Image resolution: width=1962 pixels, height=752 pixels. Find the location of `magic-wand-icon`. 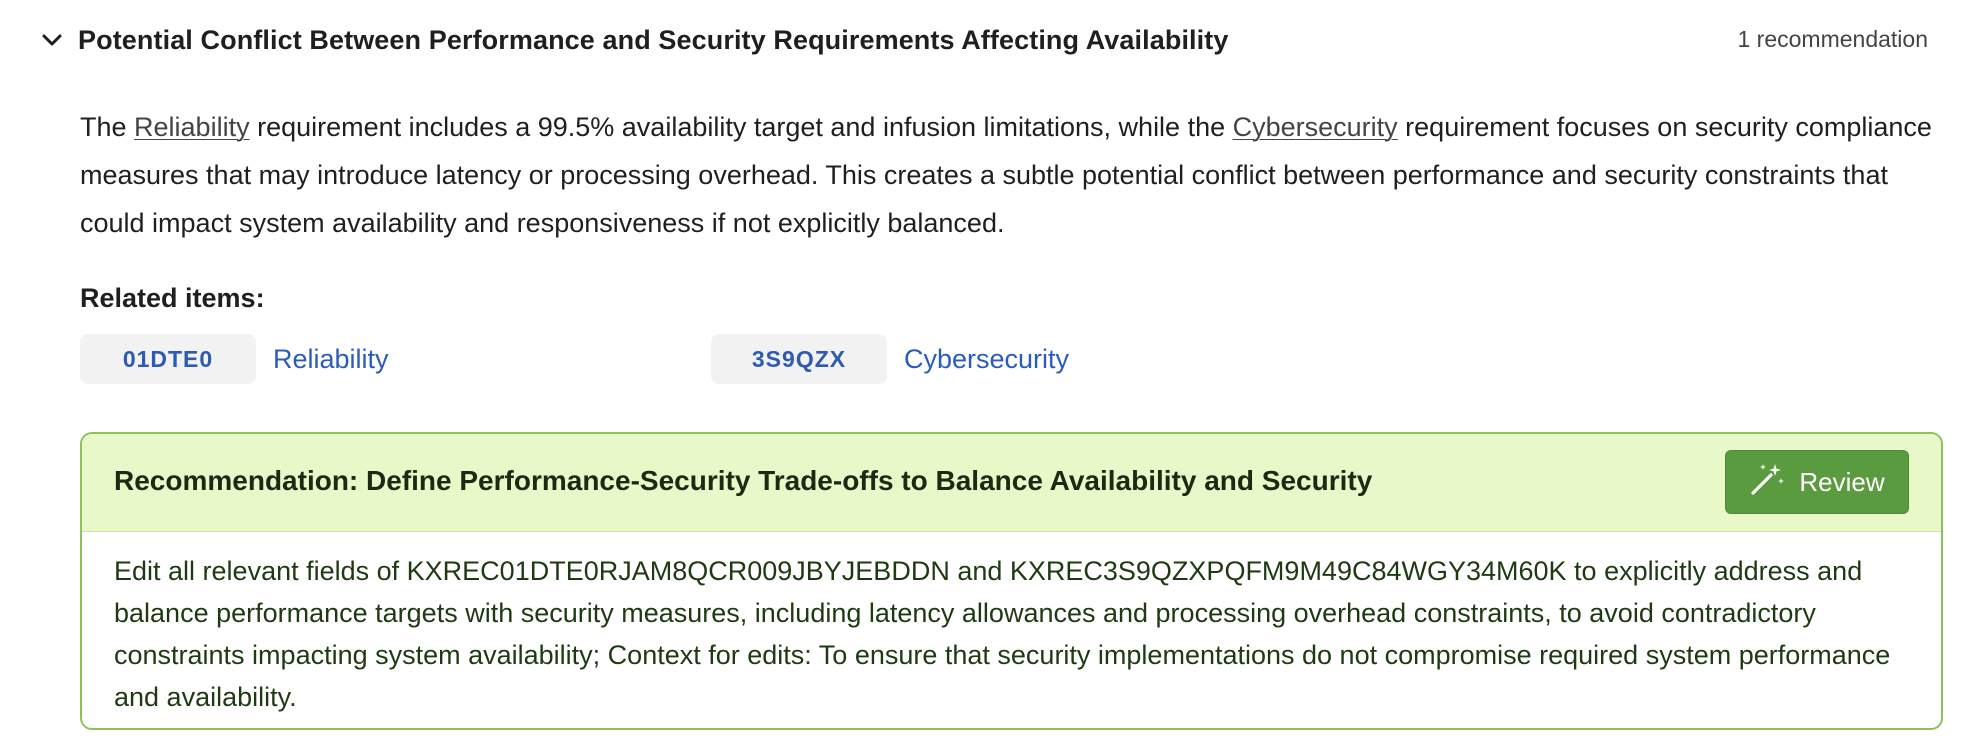

magic-wand-icon is located at coordinates (1767, 482).